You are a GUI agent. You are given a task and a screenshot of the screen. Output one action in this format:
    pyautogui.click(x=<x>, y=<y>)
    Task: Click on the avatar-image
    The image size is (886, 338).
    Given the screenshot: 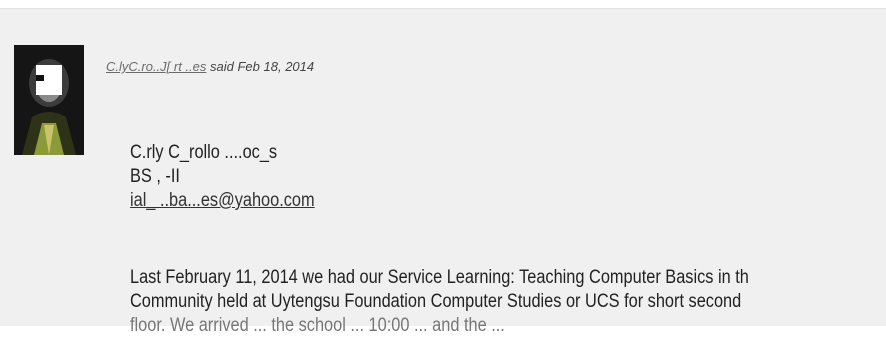 What is the action you would take?
    pyautogui.click(x=49, y=100)
    